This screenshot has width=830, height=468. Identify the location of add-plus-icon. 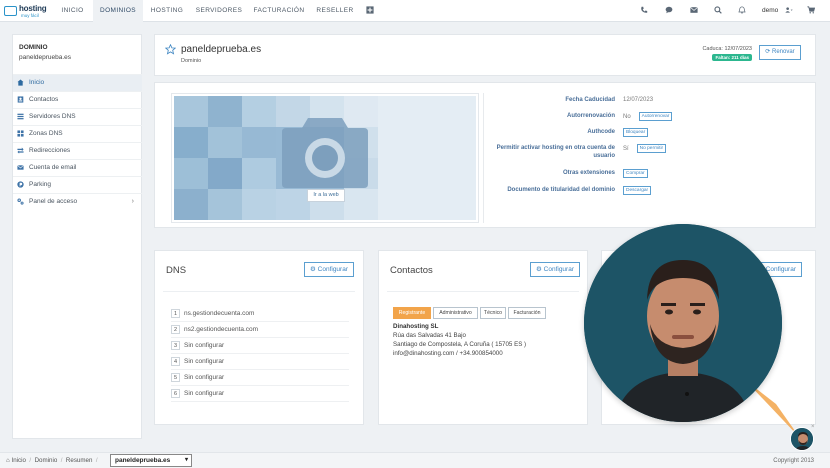
(370, 11).